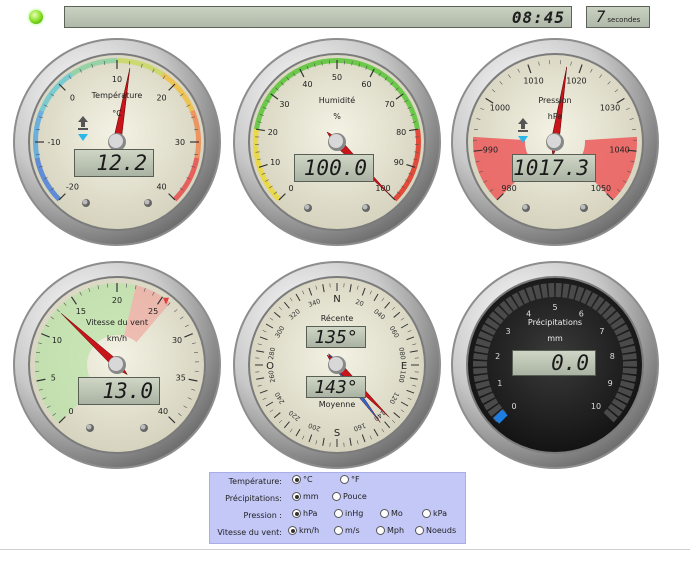 Image resolution: width=690 pixels, height=569 pixels. What do you see at coordinates (81, 311) in the screenshot?
I see `tick-label: 15` at bounding box center [81, 311].